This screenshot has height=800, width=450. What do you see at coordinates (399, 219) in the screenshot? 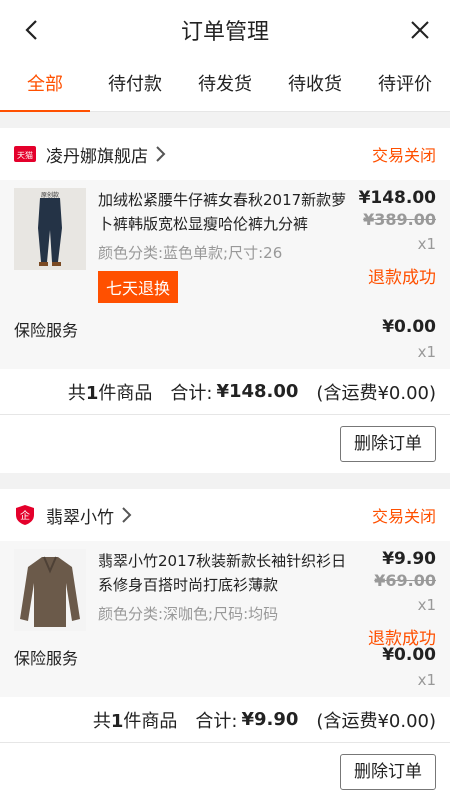
I see `item-original-price: ¥389.00` at bounding box center [399, 219].